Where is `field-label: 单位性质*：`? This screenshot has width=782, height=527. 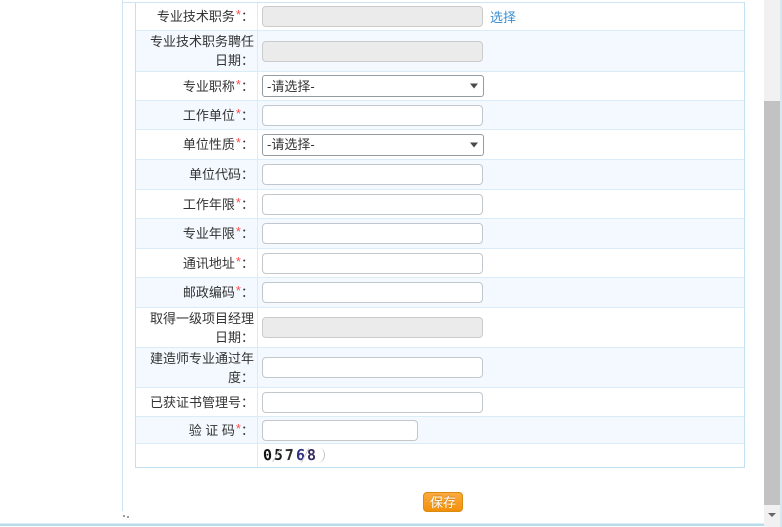 field-label: 单位性质*： is located at coordinates (218, 143).